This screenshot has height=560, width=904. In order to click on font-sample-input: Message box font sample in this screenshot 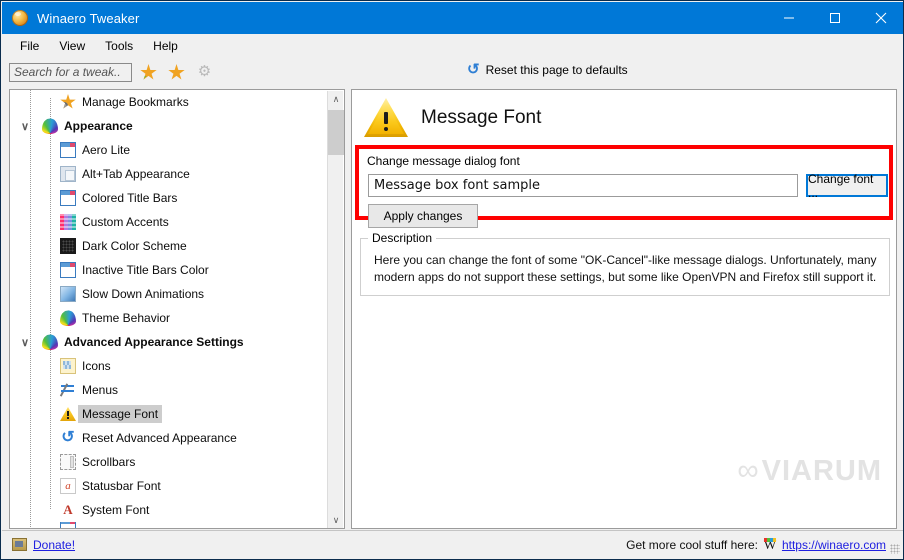, I will do `click(583, 185)`.